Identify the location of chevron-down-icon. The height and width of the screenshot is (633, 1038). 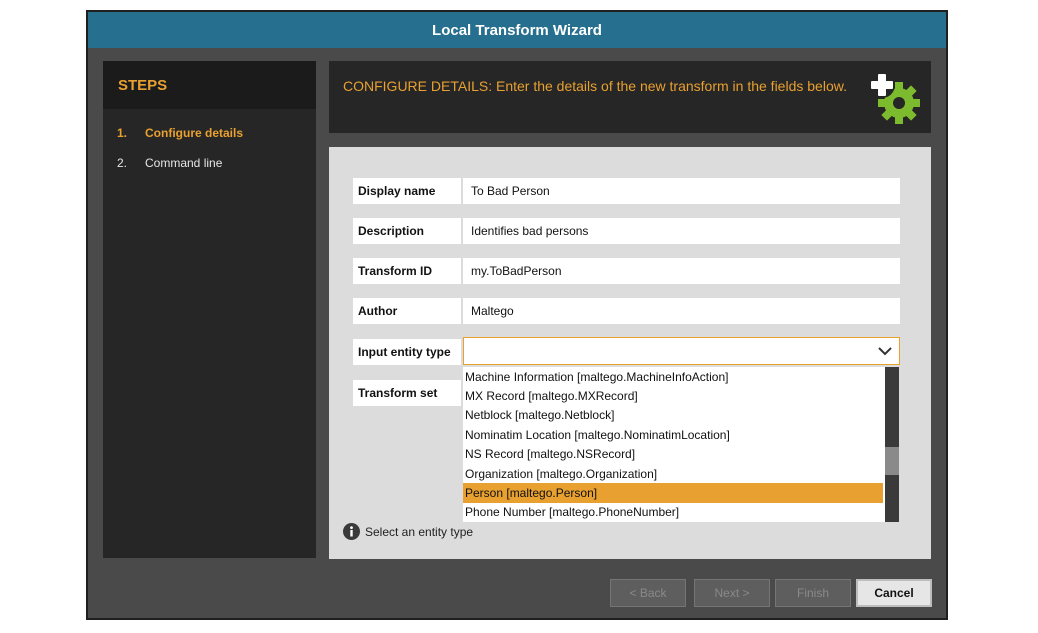
(885, 351).